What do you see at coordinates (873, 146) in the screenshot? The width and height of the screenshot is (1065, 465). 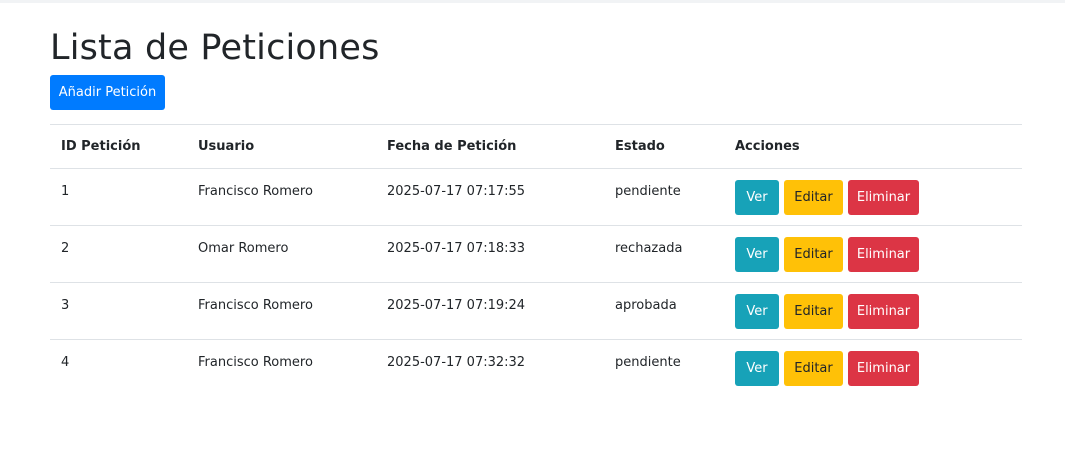 I see `header-actions: Acciones` at bounding box center [873, 146].